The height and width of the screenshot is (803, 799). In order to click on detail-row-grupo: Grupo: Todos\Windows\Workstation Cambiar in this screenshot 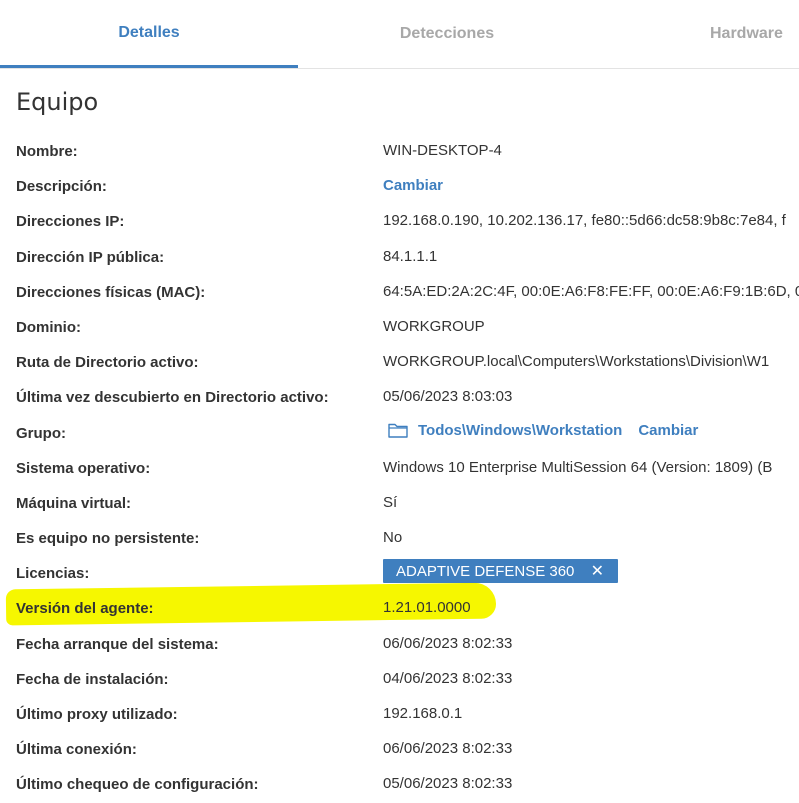, I will do `click(399, 433)`.